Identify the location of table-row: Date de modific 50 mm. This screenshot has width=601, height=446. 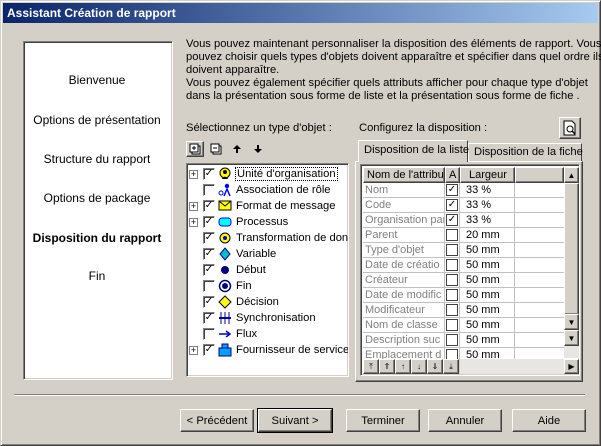
(463, 295).